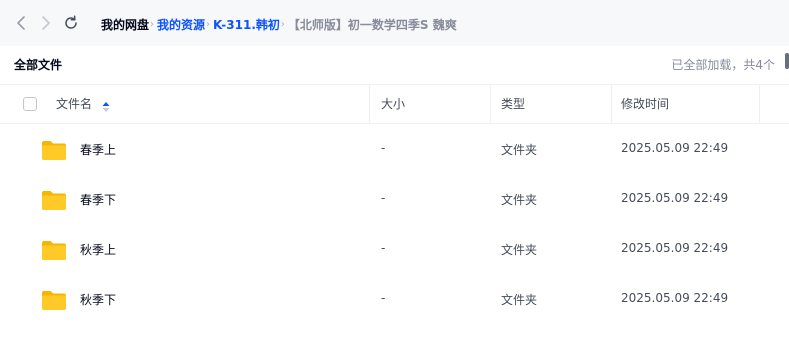 This screenshot has height=361, width=789. I want to click on file-name: 秋季上, so click(98, 249).